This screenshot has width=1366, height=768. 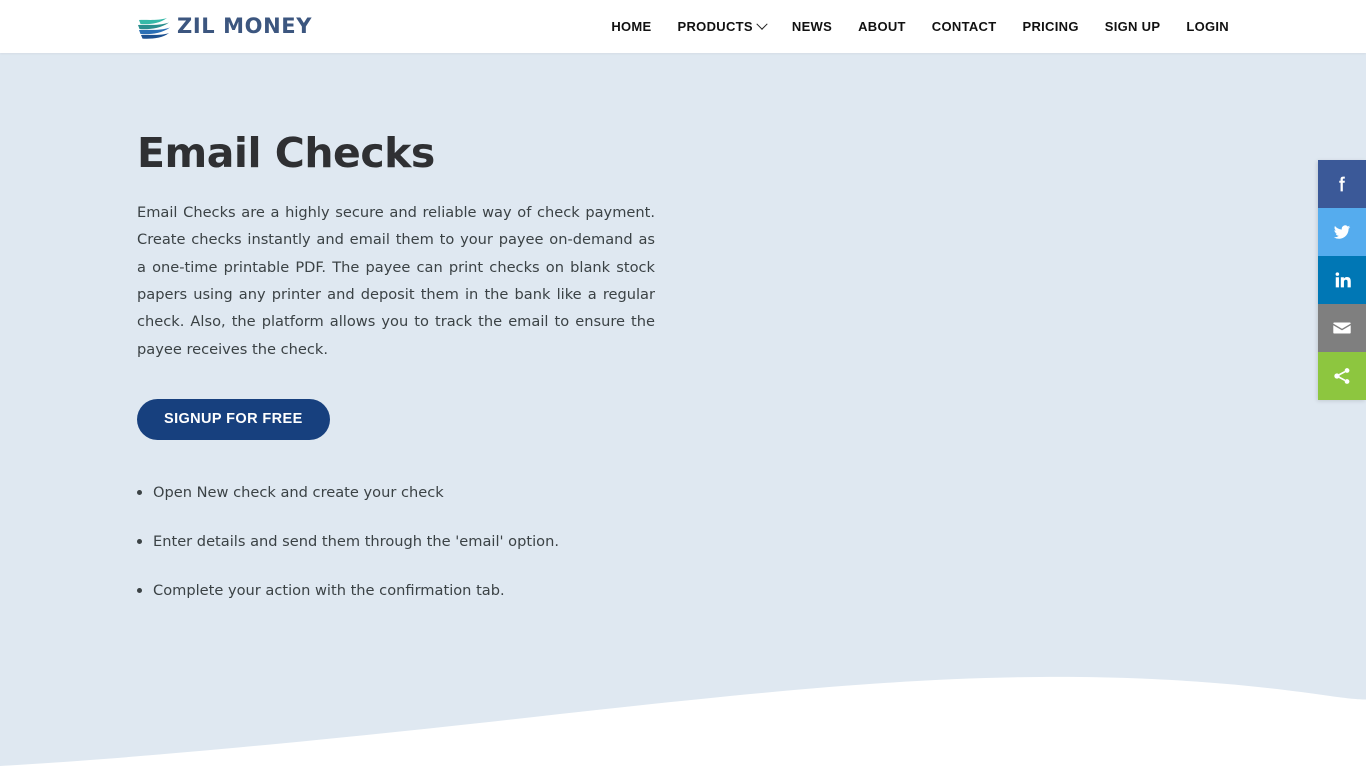 I want to click on nav-item-contact: CONTACT, so click(x=964, y=26).